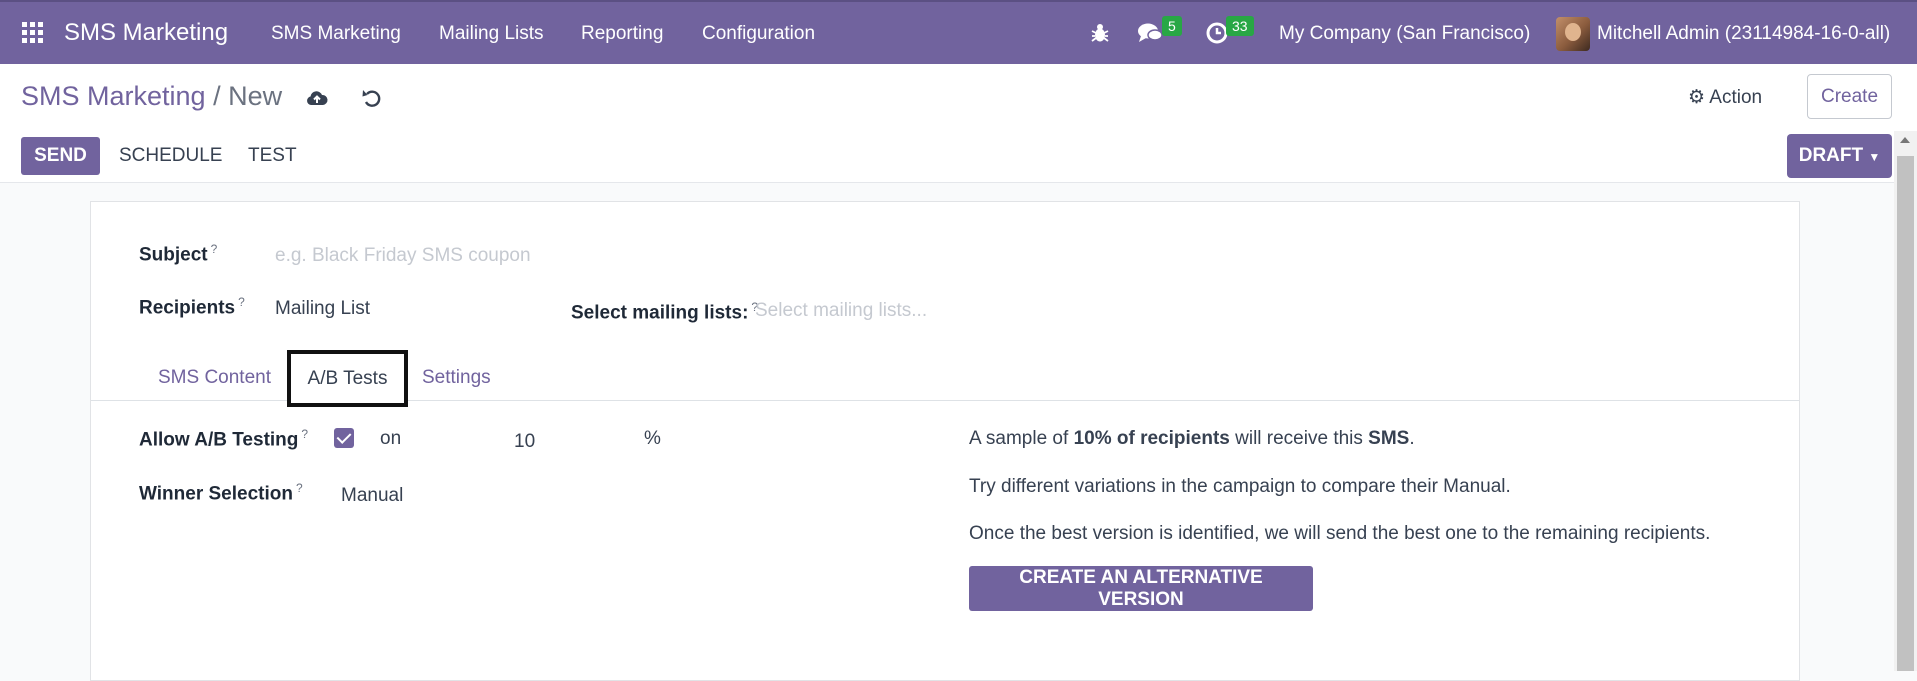 The height and width of the screenshot is (681, 1917). Describe the element at coordinates (524, 442) in the screenshot. I see `ab-percent-input: 10` at that location.